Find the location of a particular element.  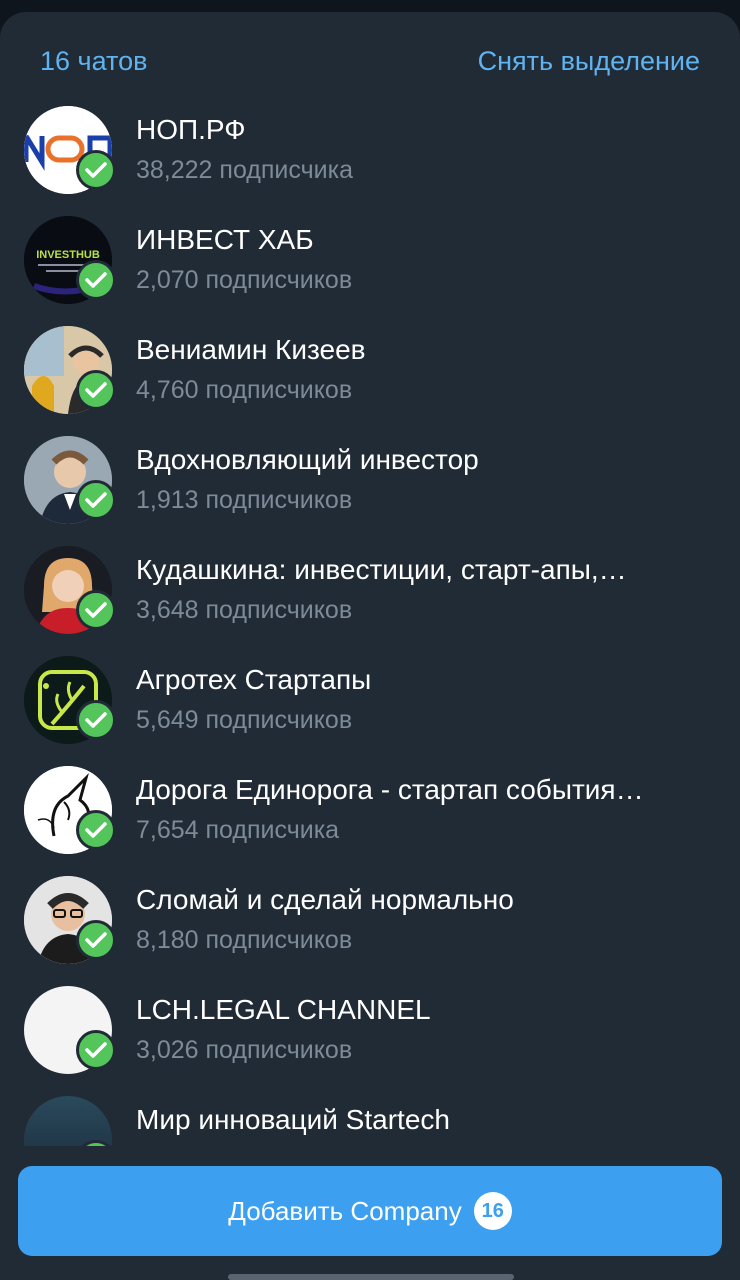

chat-row: Вениамин Кизеев 4,760 подписчиков is located at coordinates (370, 369).